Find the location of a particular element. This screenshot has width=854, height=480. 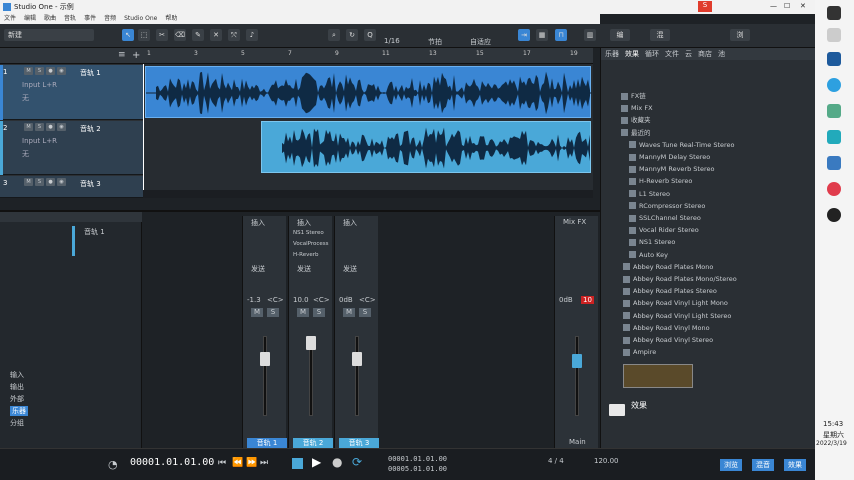

search-icon is located at coordinates (834, 35).